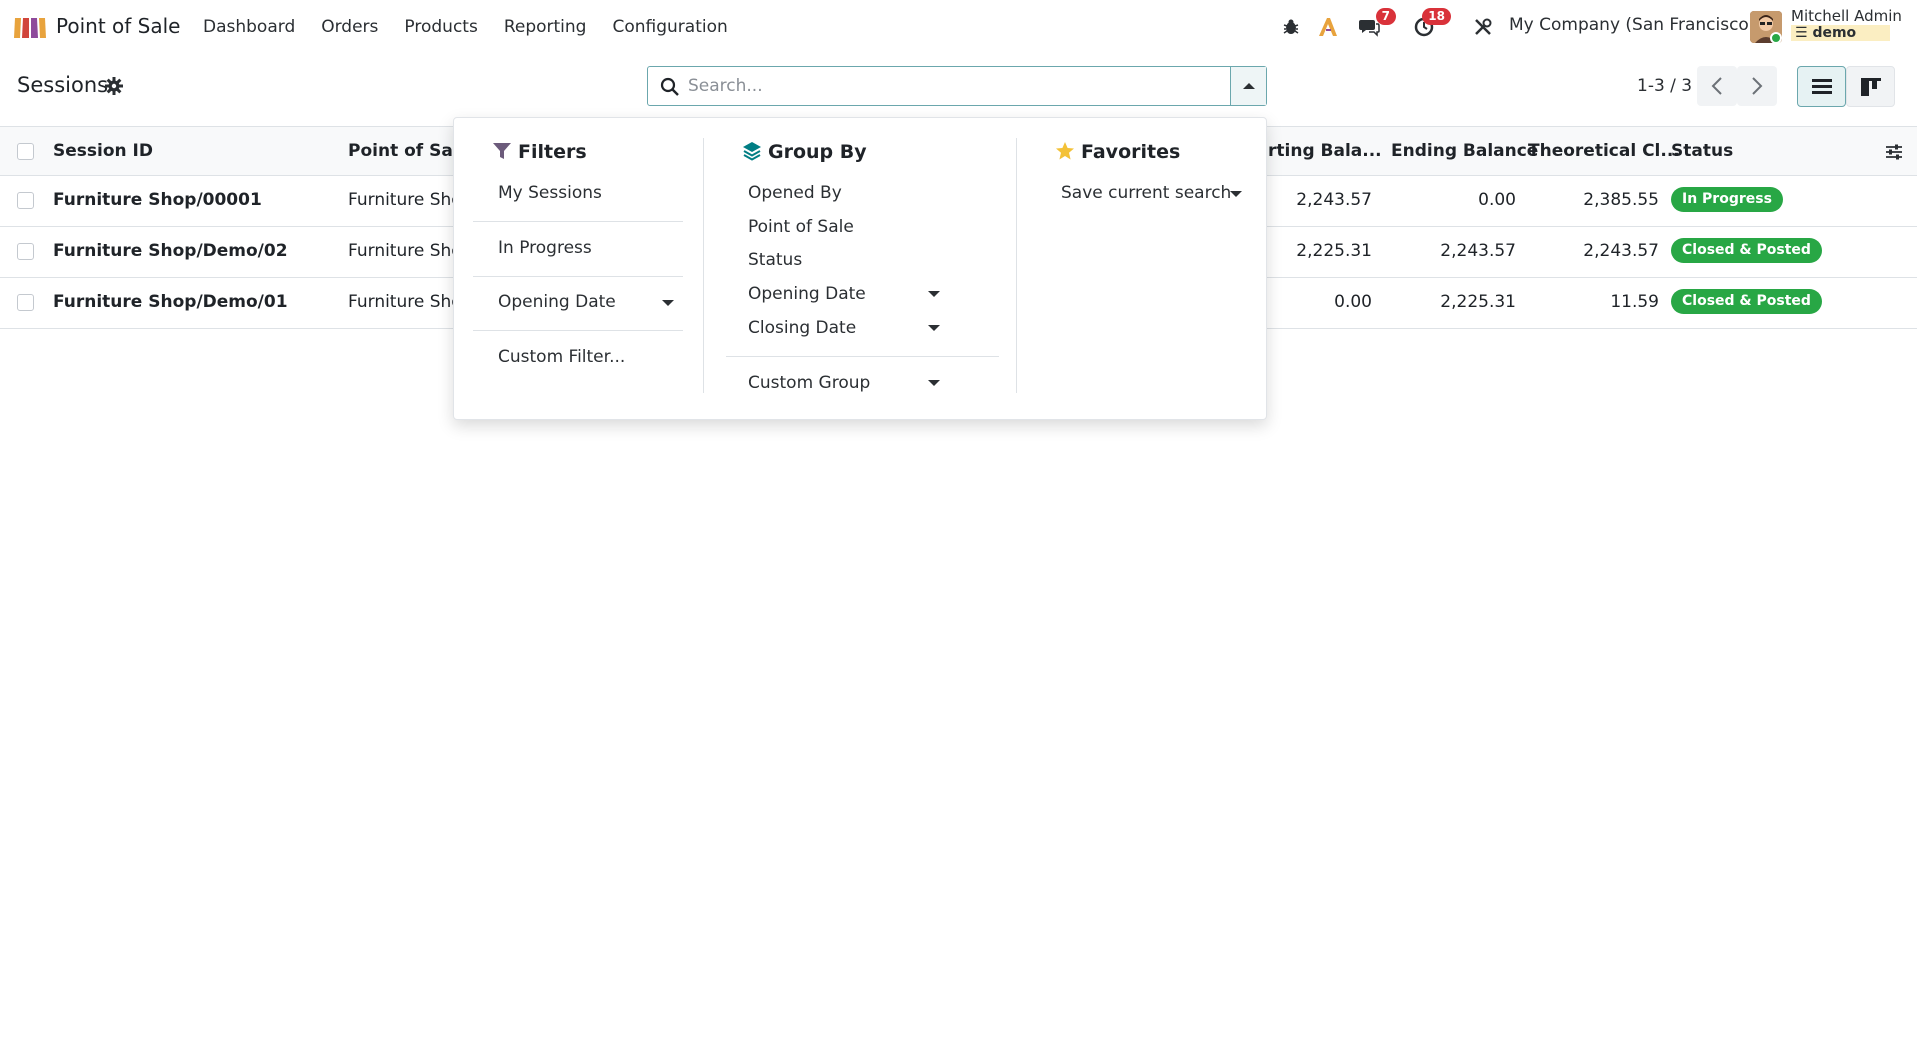 The image size is (1917, 1050). I want to click on cell-ending-balance: 2,243.57, so click(1478, 251).